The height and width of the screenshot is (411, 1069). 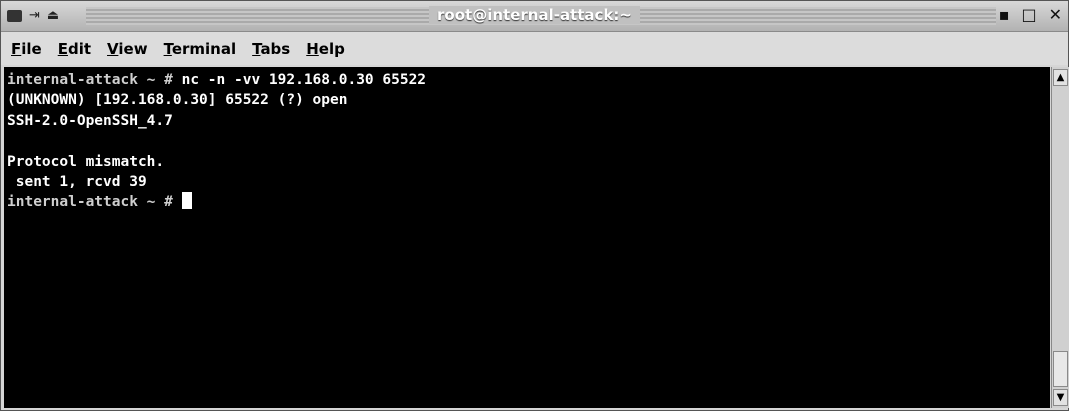 What do you see at coordinates (528, 182) in the screenshot?
I see `terminal-line: sent 1, rcvd 39` at bounding box center [528, 182].